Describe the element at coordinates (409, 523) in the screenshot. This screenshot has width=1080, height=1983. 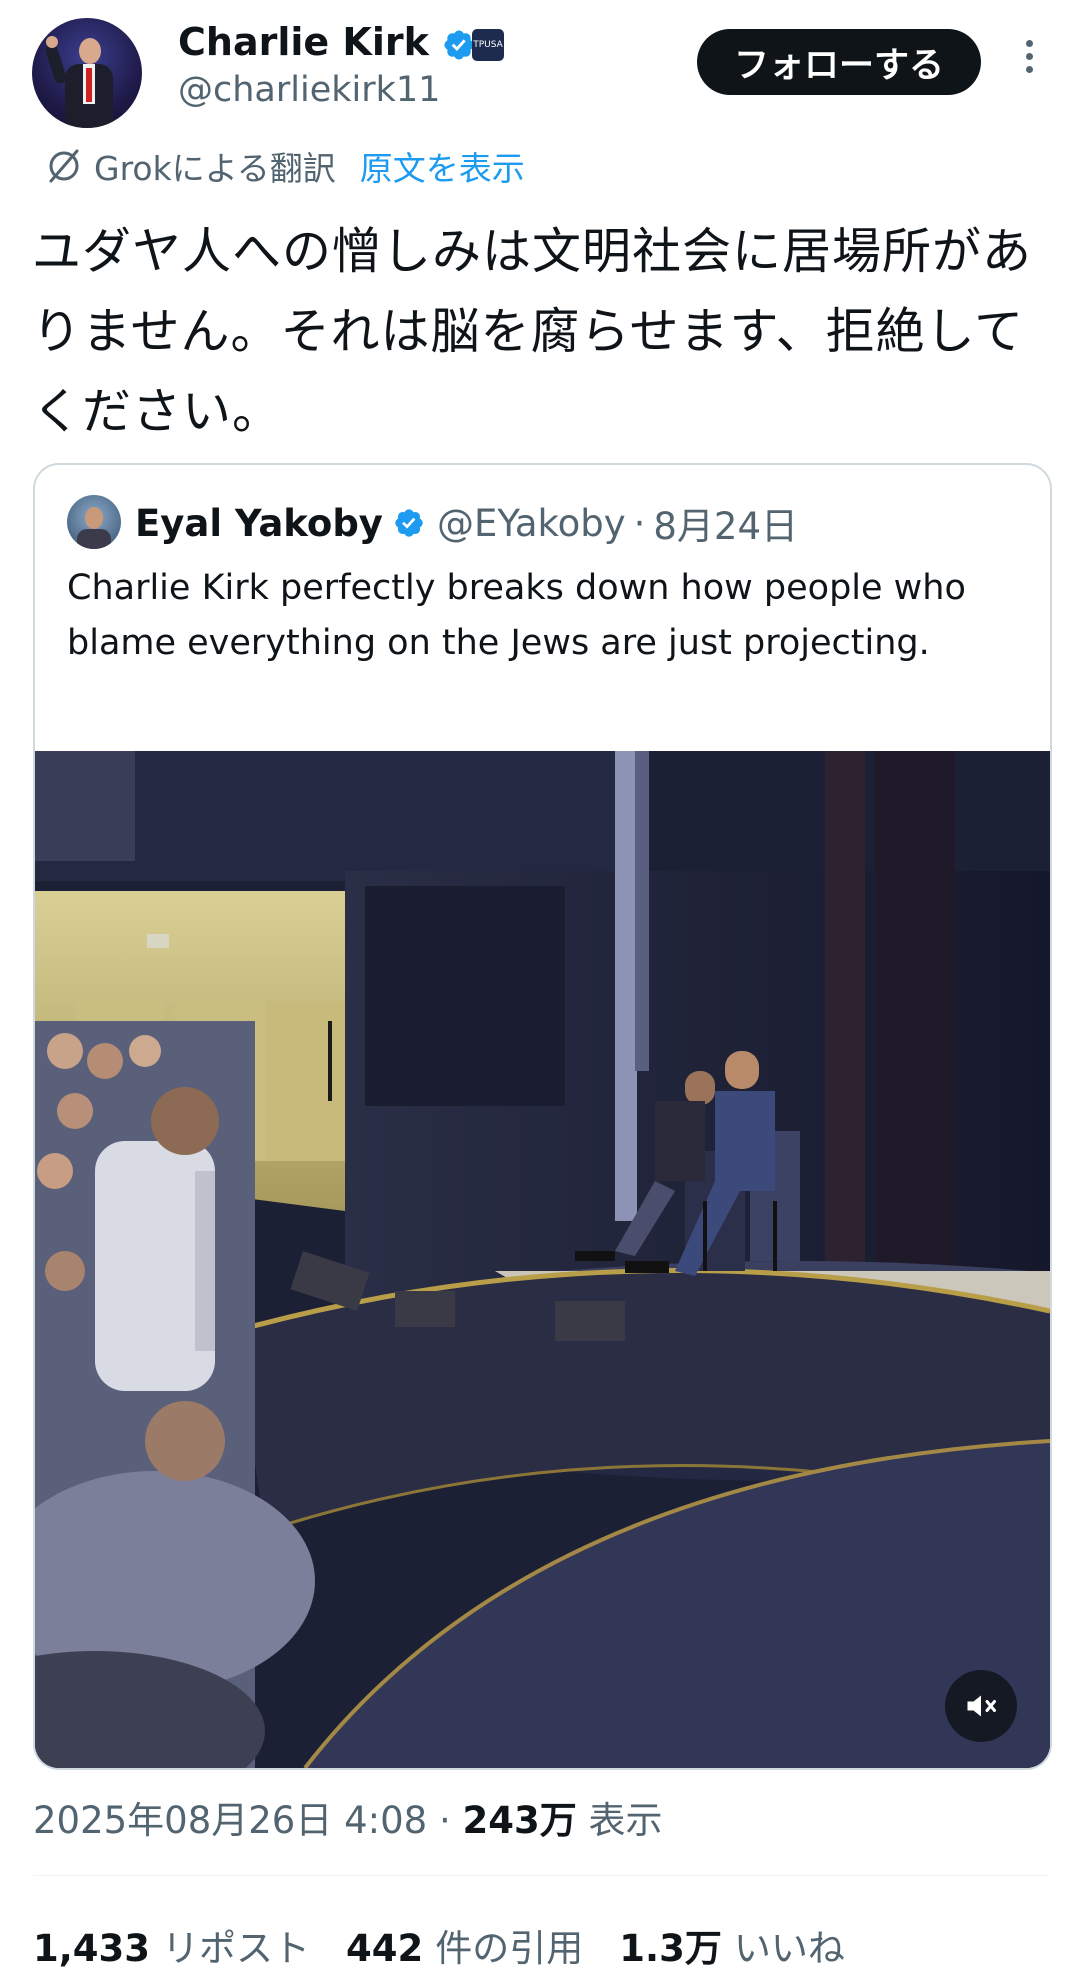
I see `quoted-verified-badge-icon` at that location.